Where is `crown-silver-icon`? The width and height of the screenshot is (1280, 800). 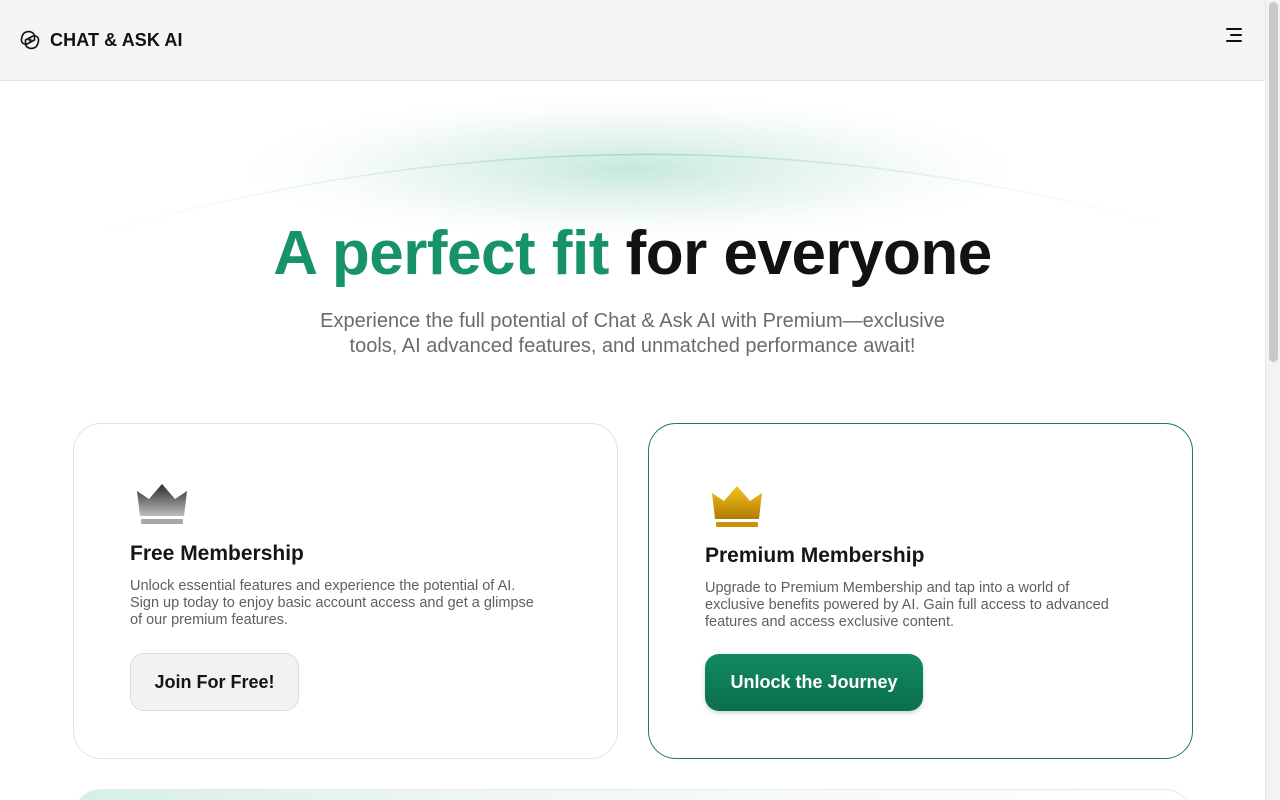
crown-silver-icon is located at coordinates (162, 506).